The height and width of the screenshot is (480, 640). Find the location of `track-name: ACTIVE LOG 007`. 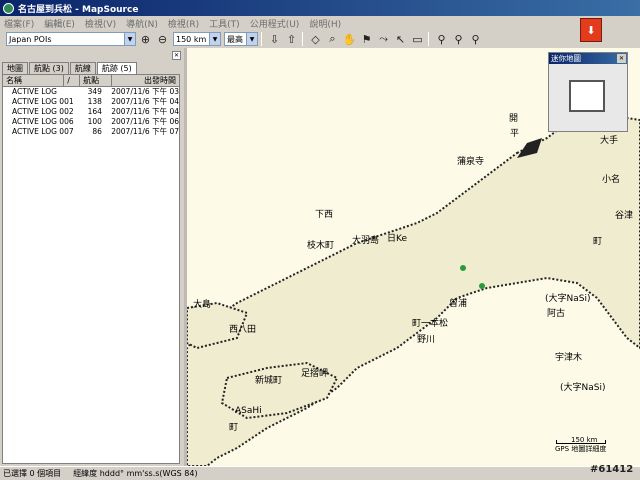

track-name: ACTIVE LOG 007 is located at coordinates (43, 131).